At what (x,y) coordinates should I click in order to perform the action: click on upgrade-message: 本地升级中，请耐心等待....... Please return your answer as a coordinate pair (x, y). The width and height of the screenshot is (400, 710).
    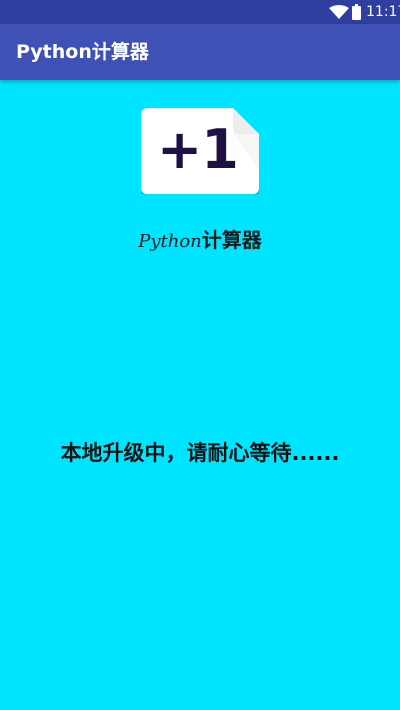
    Looking at the image, I should click on (200, 453).